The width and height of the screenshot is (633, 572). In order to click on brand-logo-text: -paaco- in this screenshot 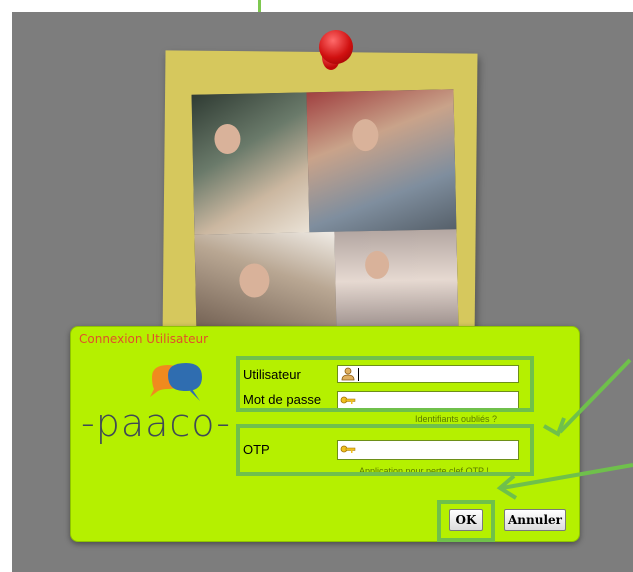, I will do `click(156, 423)`.